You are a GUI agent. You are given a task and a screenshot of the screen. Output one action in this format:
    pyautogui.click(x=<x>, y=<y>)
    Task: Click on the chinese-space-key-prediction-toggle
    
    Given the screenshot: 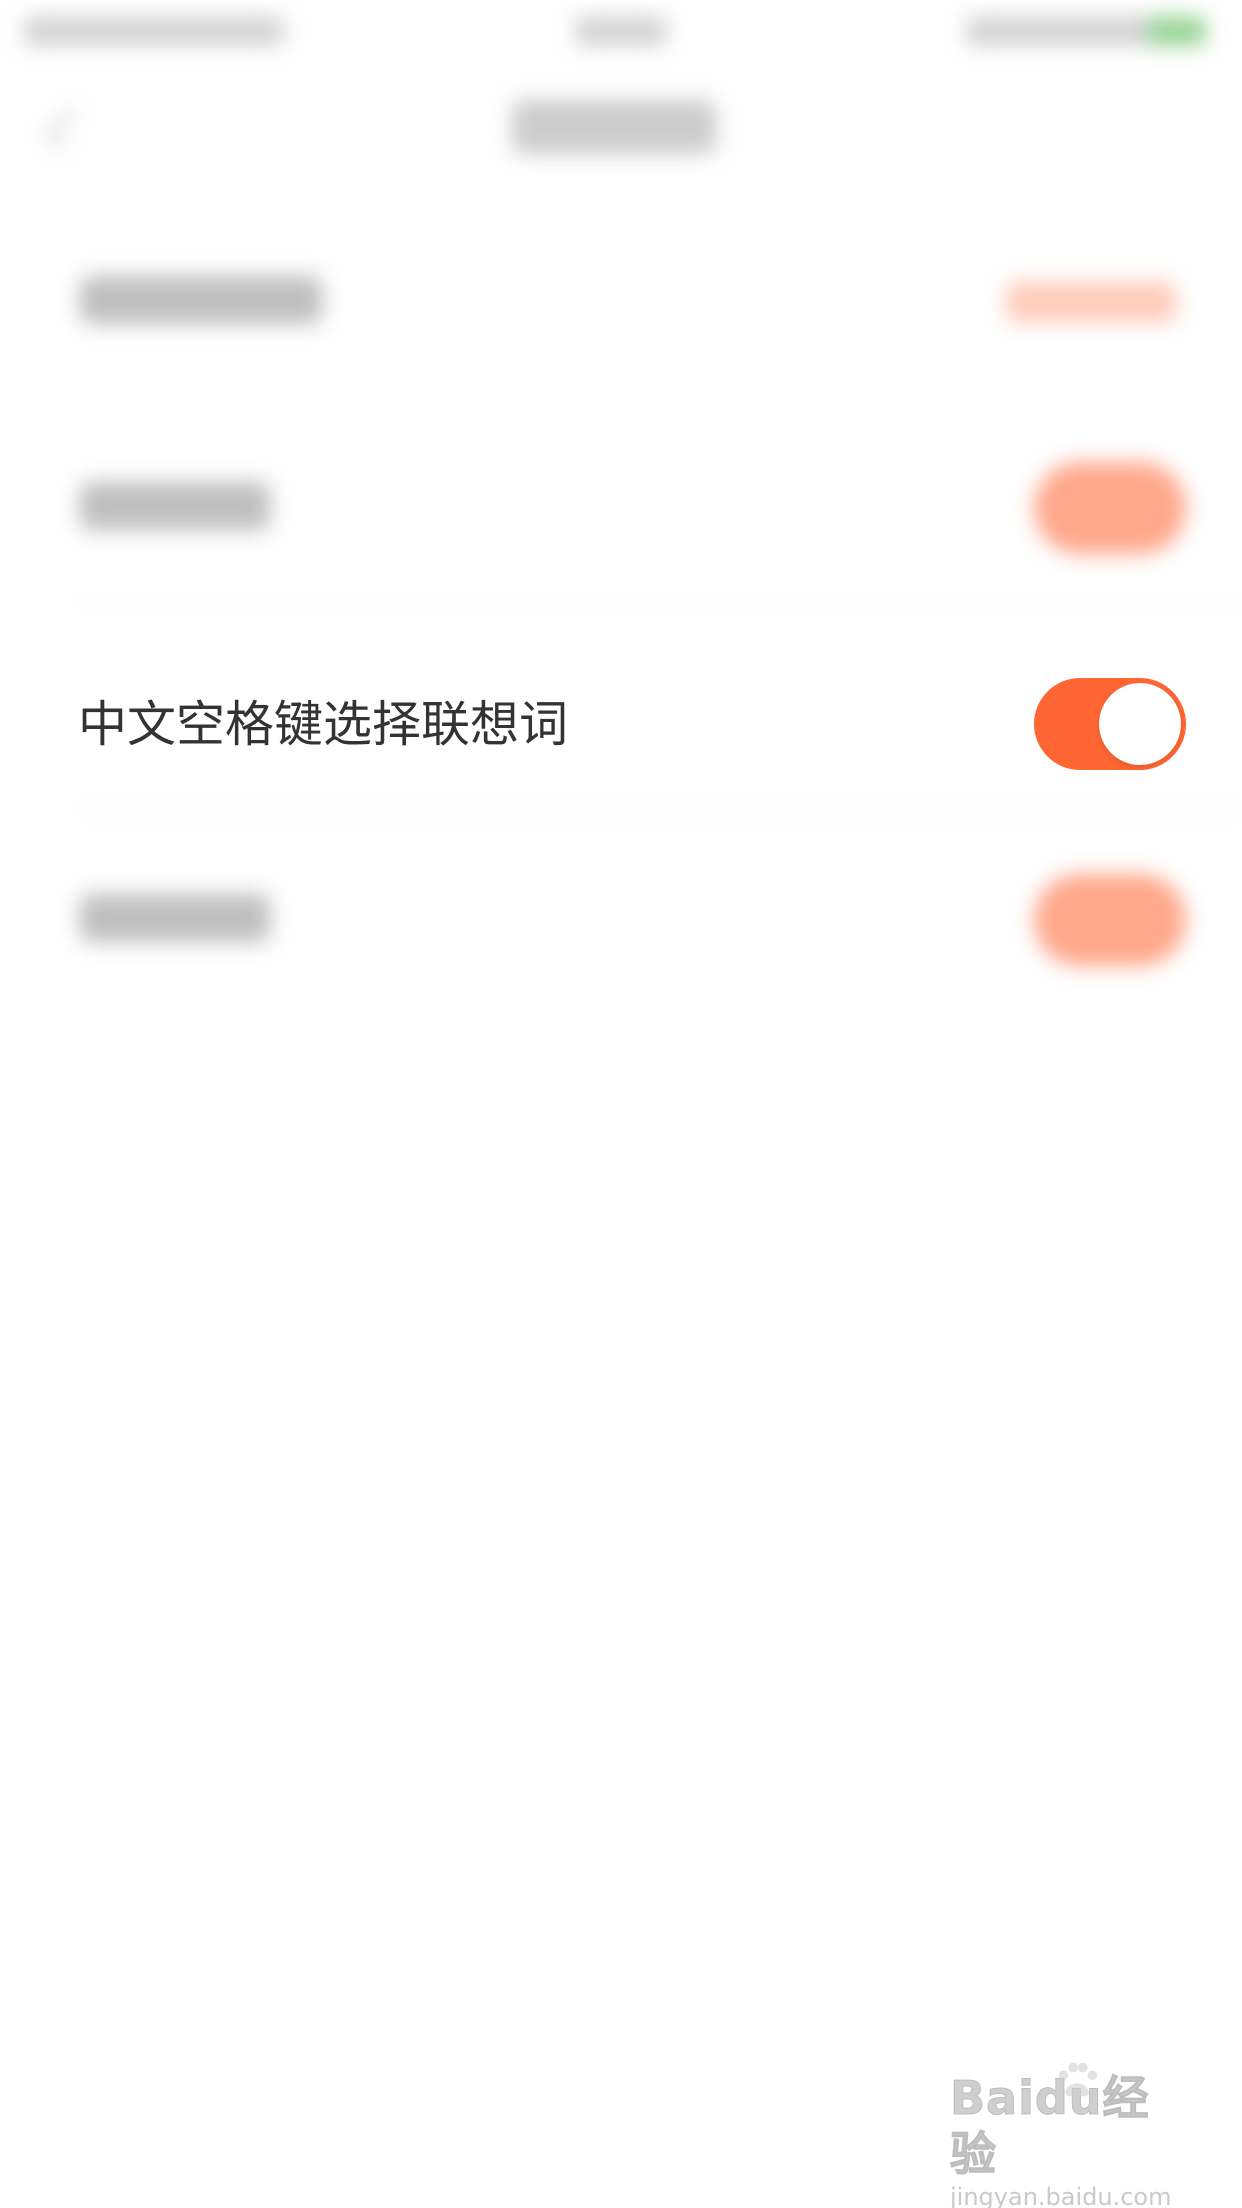 What is the action you would take?
    pyautogui.click(x=1110, y=724)
    